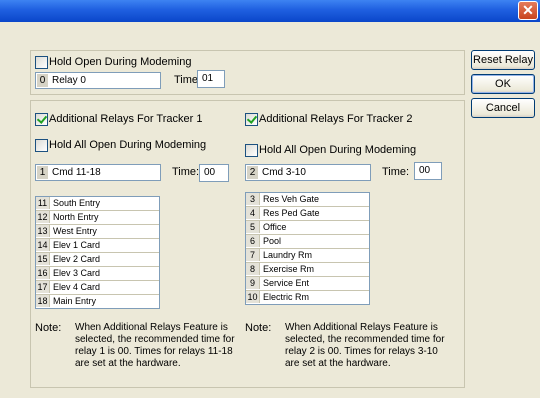  What do you see at coordinates (43, 231) in the screenshot?
I see `relay-number: 13` at bounding box center [43, 231].